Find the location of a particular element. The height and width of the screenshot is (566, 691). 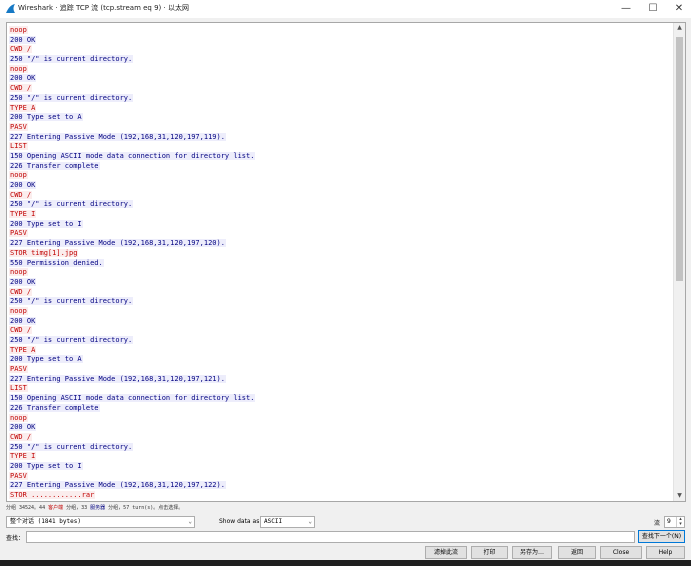

stream-line-text: TYPE A is located at coordinates (23, 107).